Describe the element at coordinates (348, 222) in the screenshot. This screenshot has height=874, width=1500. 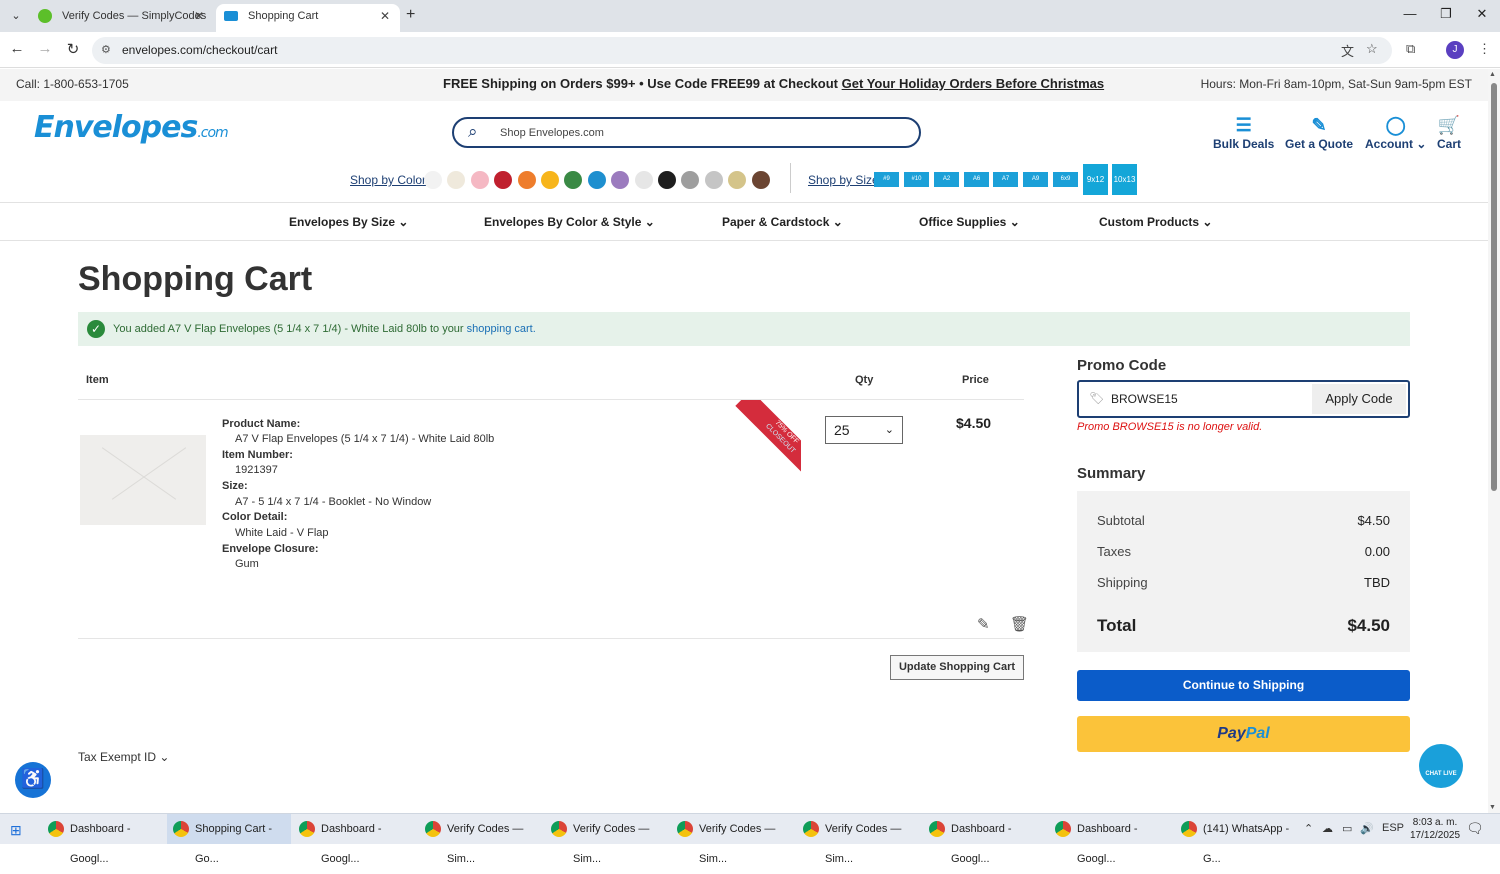
I see `nav-envelopes-by-size: Envelopes By Size ⌄` at that location.